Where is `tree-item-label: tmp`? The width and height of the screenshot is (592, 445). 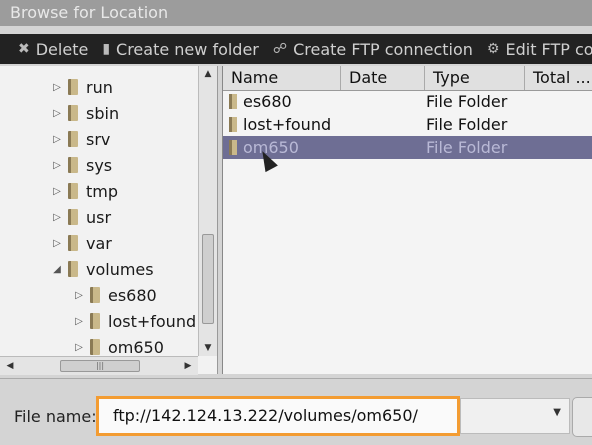
tree-item-label: tmp is located at coordinates (102, 191).